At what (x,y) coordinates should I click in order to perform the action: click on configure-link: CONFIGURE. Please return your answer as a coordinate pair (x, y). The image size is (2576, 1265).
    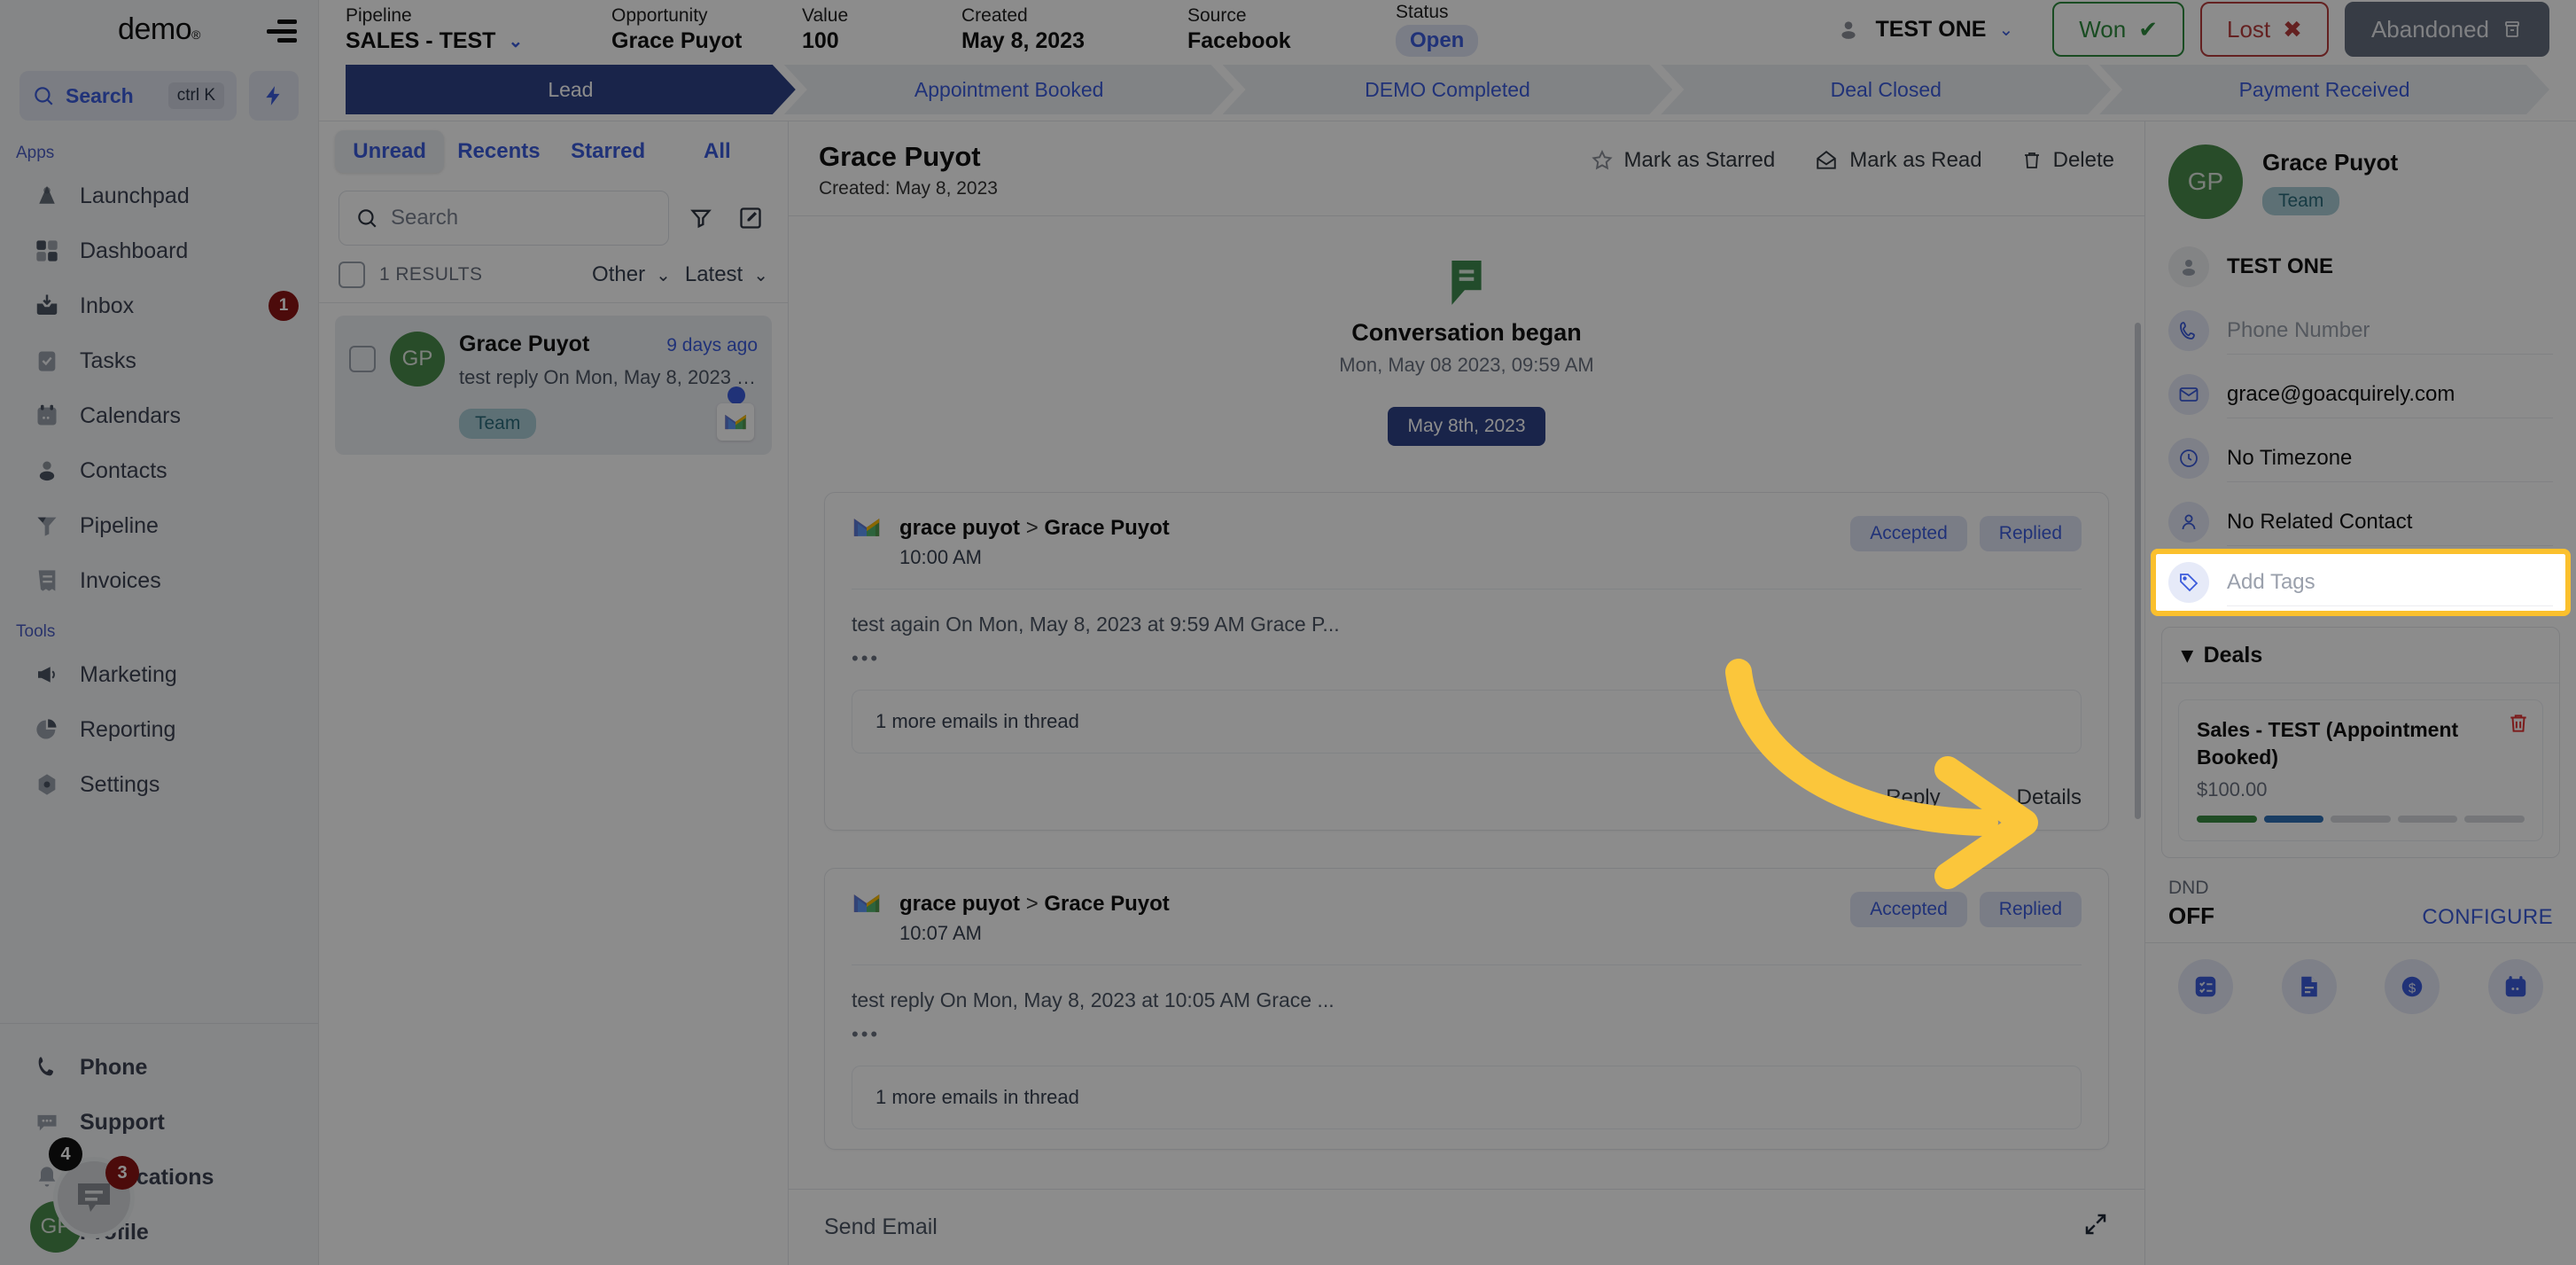
    Looking at the image, I should click on (2487, 917).